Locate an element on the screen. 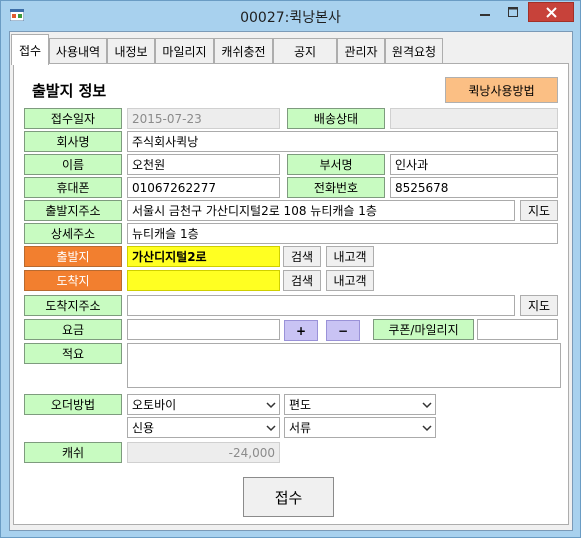 Image resolution: width=581 pixels, height=538 pixels. tab-cash-charge: 캐쉬충전 is located at coordinates (243, 51).